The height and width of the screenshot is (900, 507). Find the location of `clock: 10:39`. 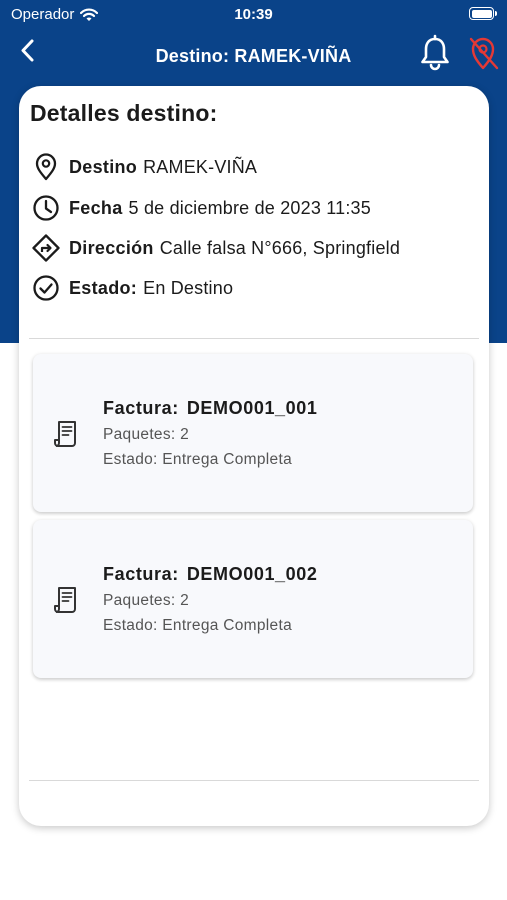

clock: 10:39 is located at coordinates (253, 14).